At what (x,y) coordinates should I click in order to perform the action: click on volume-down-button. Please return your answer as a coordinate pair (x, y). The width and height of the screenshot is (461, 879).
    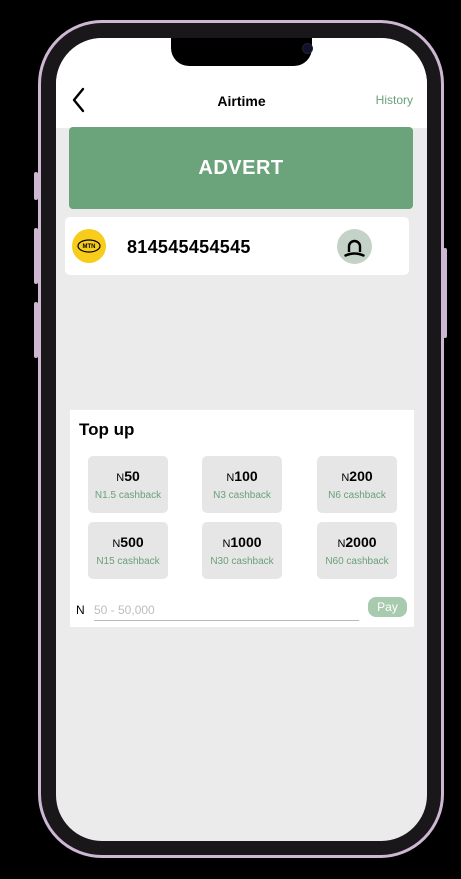
    Looking at the image, I should click on (36, 330).